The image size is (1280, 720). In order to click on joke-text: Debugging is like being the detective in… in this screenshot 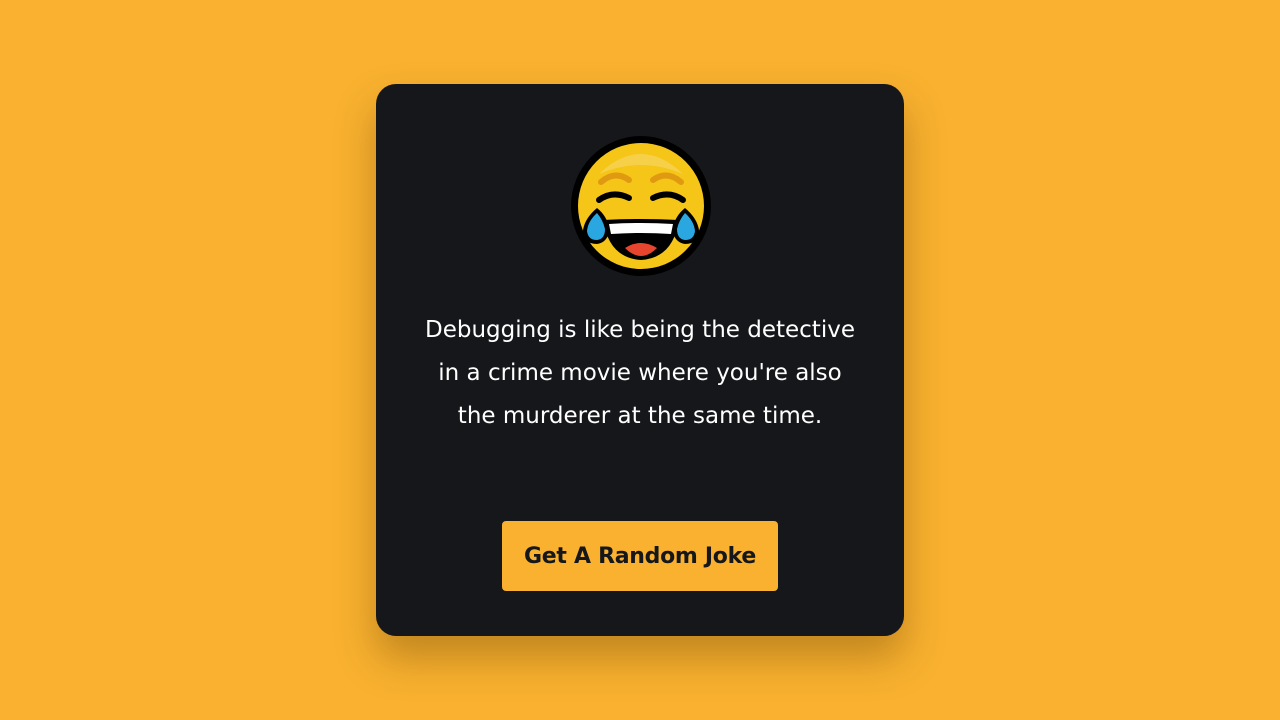, I will do `click(640, 373)`.